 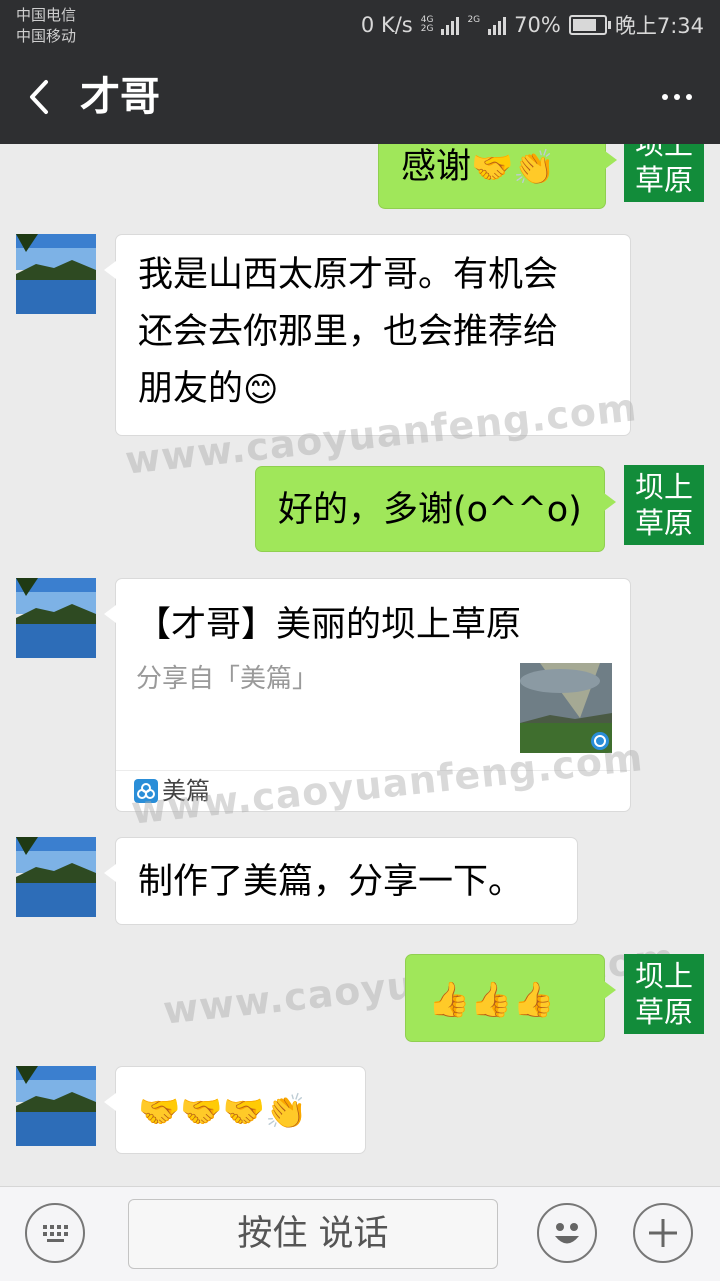 I want to click on message-bubble-sent: 👍👍👍, so click(x=510, y=998).